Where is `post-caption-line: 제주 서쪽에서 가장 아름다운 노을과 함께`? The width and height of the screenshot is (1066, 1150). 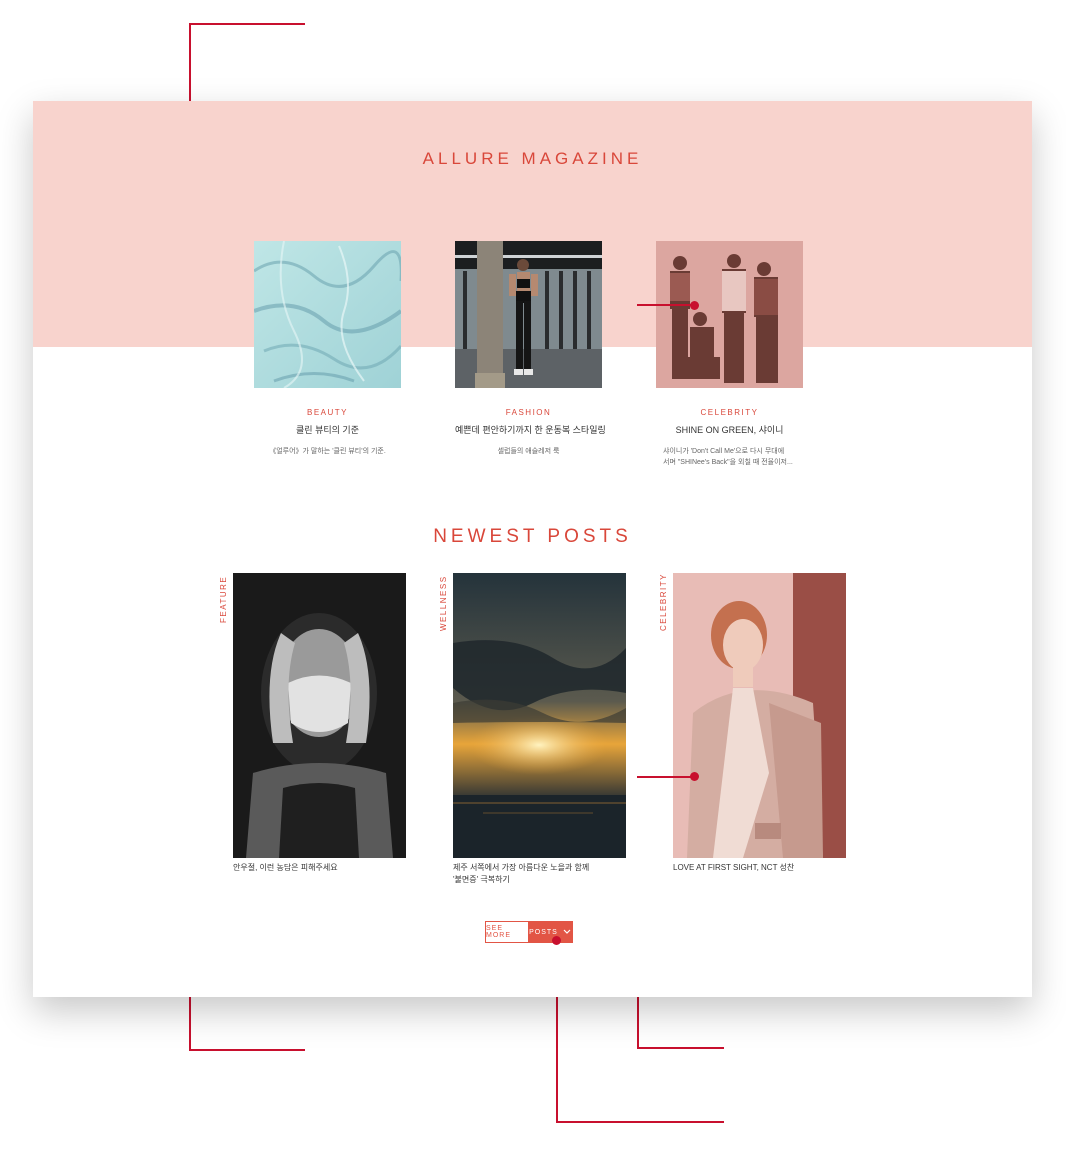
post-caption-line: 제주 서쪽에서 가장 아름다운 노을과 함께 is located at coordinates (521, 867).